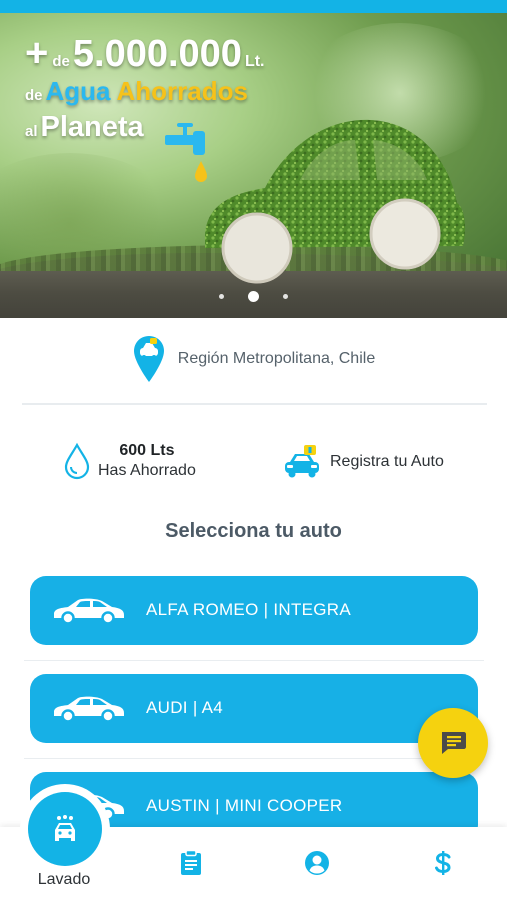 Image resolution: width=507 pixels, height=900 pixels. Describe the element at coordinates (254, 708) in the screenshot. I see `car-list-item: AUDI | A4` at that location.